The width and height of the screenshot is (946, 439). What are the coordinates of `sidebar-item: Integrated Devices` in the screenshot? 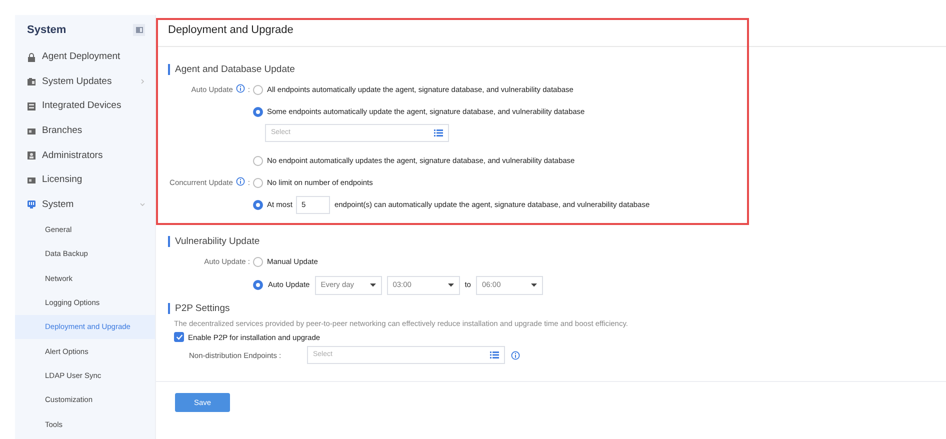 It's located at (85, 106).